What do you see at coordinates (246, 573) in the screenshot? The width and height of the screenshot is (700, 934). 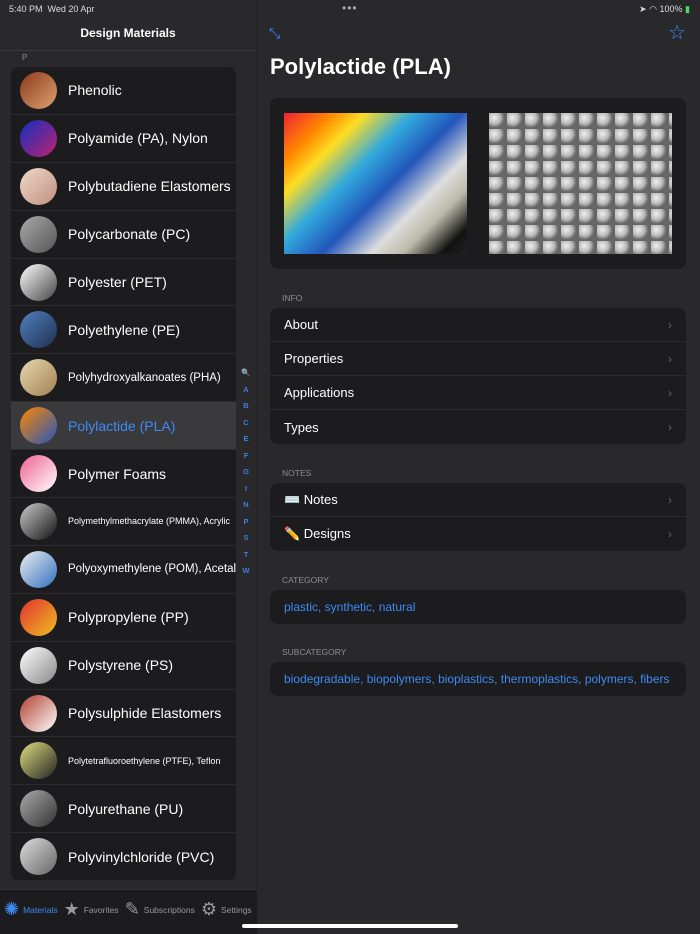 I see `index-letter: W` at bounding box center [246, 573].